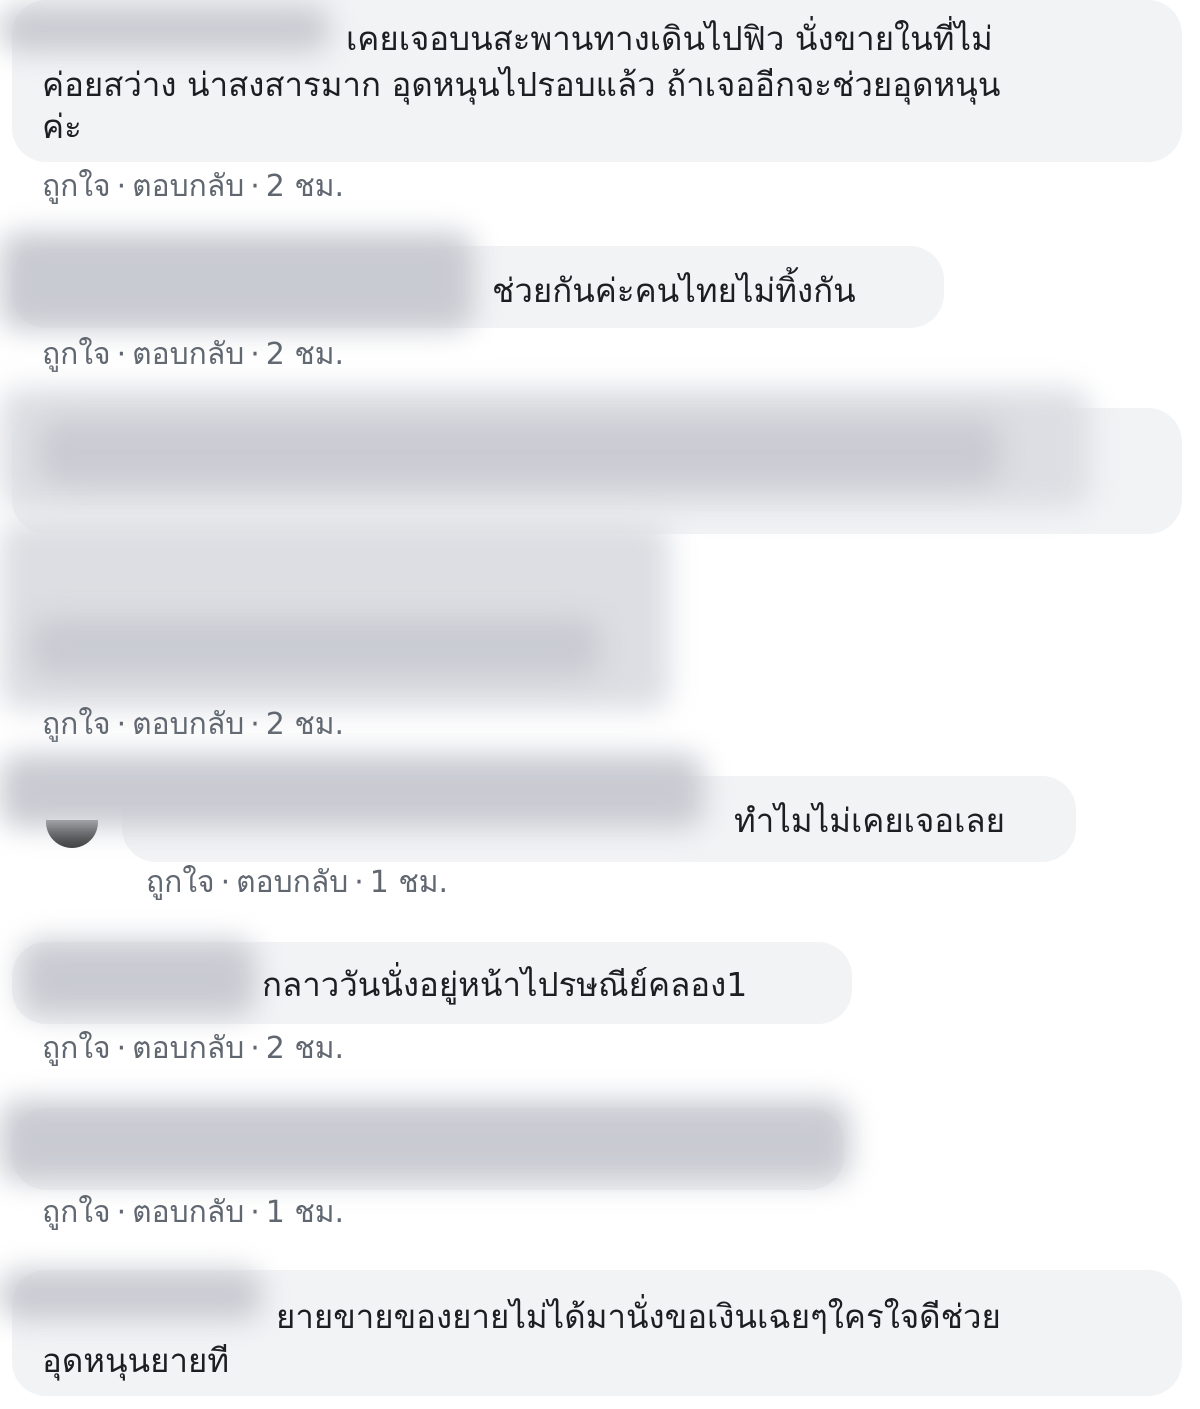 This screenshot has width=1200, height=1409. What do you see at coordinates (674, 290) in the screenshot?
I see `comment-text: ช่วยกันค่ะคนไทยไม่ทิ้งกัน` at bounding box center [674, 290].